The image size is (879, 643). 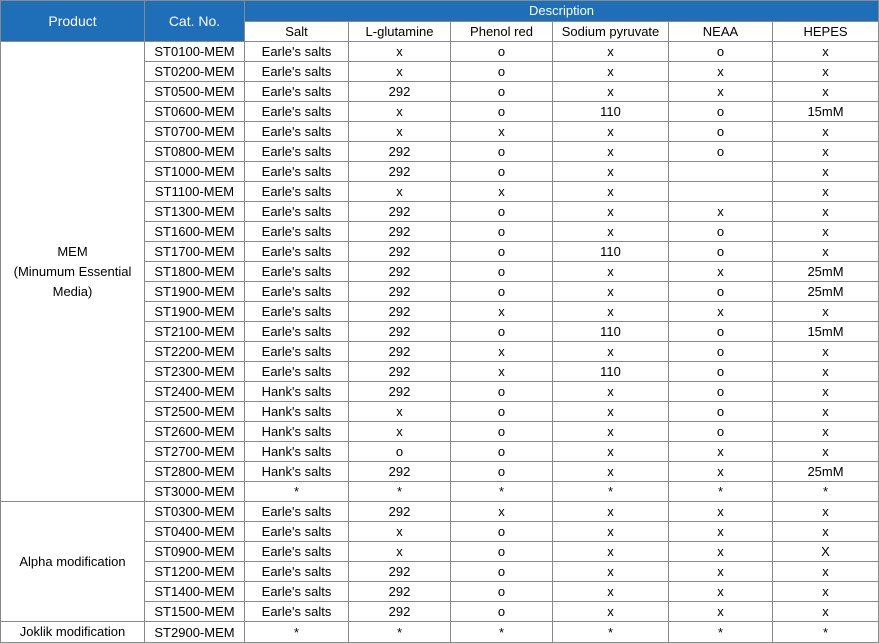 What do you see at coordinates (296, 31) in the screenshot?
I see `header-salt: Salt` at bounding box center [296, 31].